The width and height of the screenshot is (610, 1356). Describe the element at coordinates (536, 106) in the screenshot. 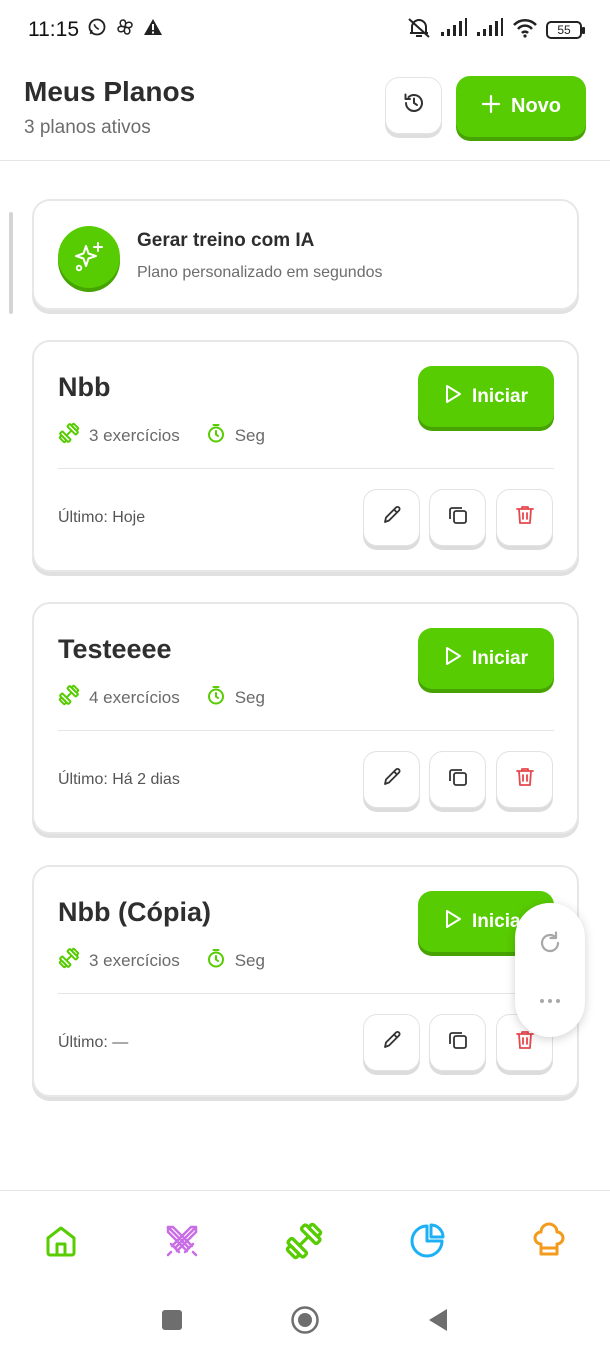

I see `new-plan-label: Novo` at that location.